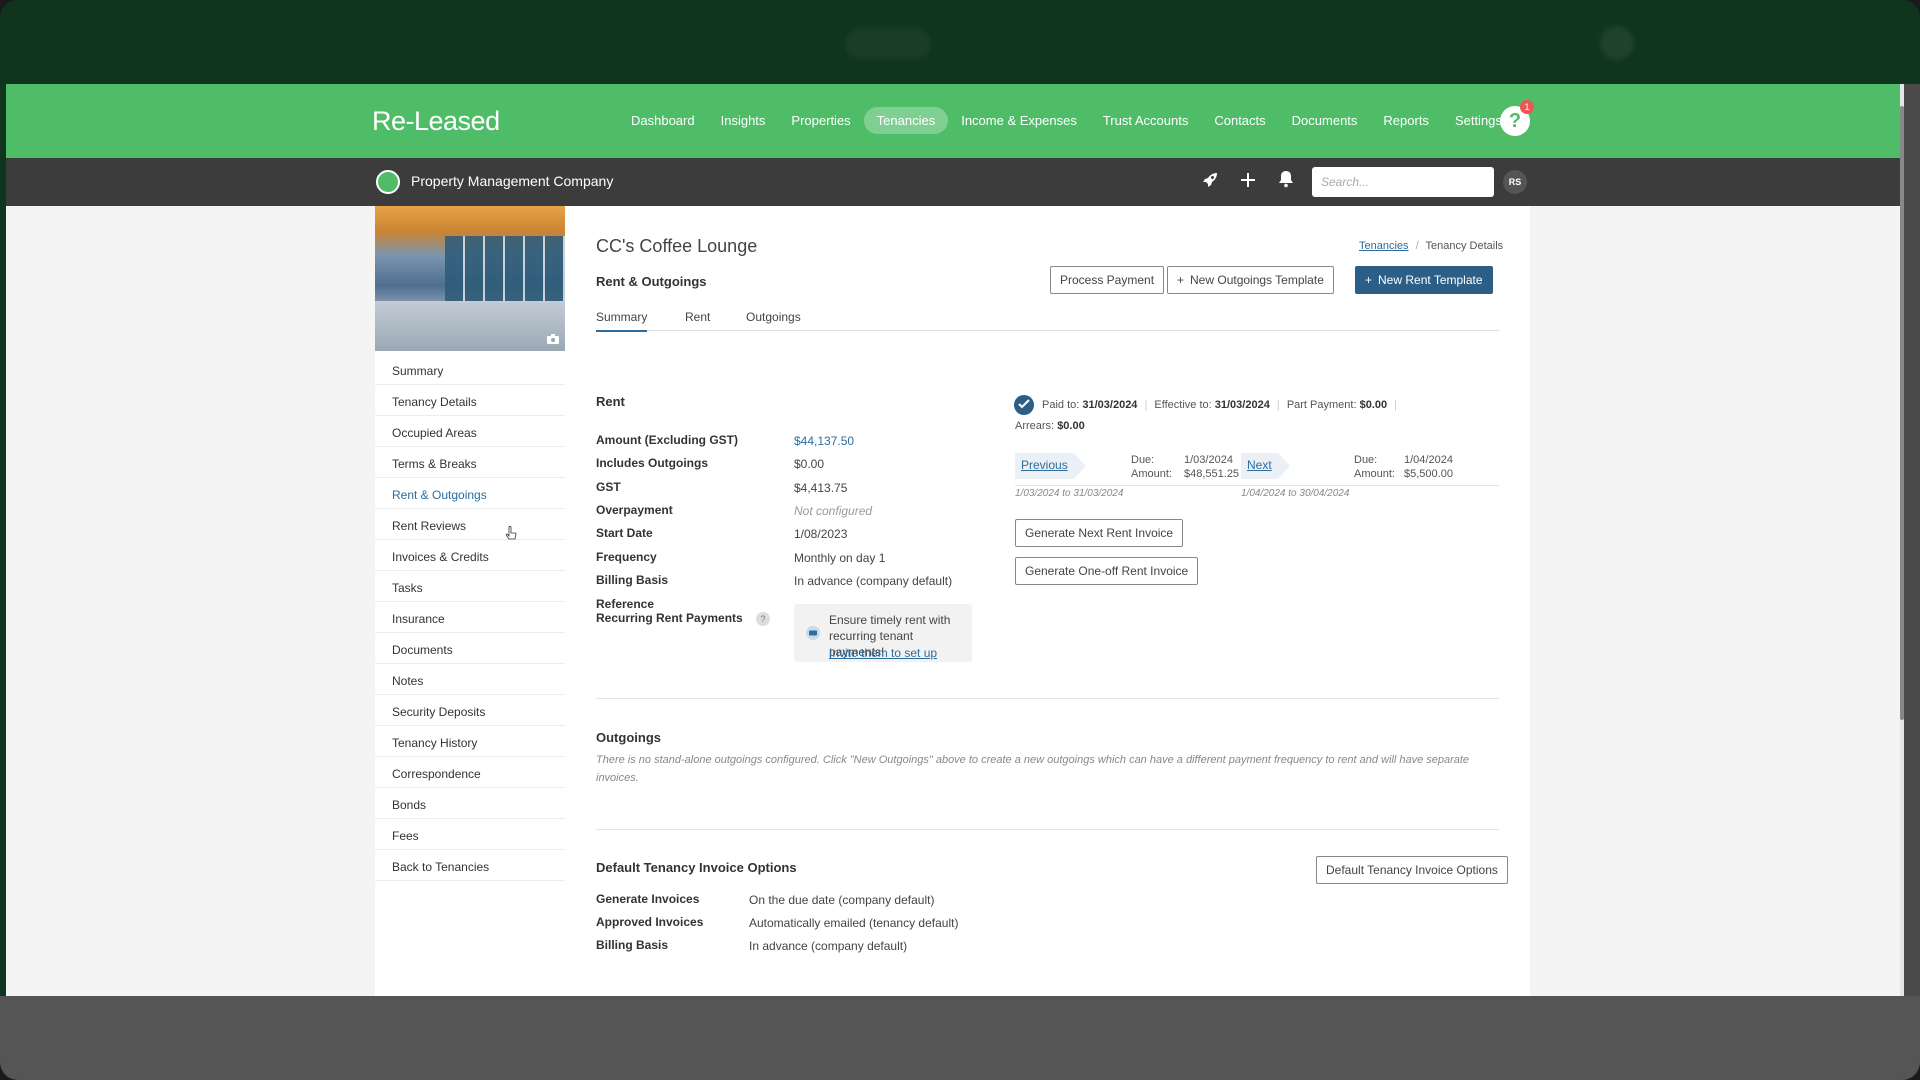 The width and height of the screenshot is (1920, 1080). Describe the element at coordinates (1069, 493) in the screenshot. I see `previous-period-range: 1/03/2024 to 31/03/2024` at that location.